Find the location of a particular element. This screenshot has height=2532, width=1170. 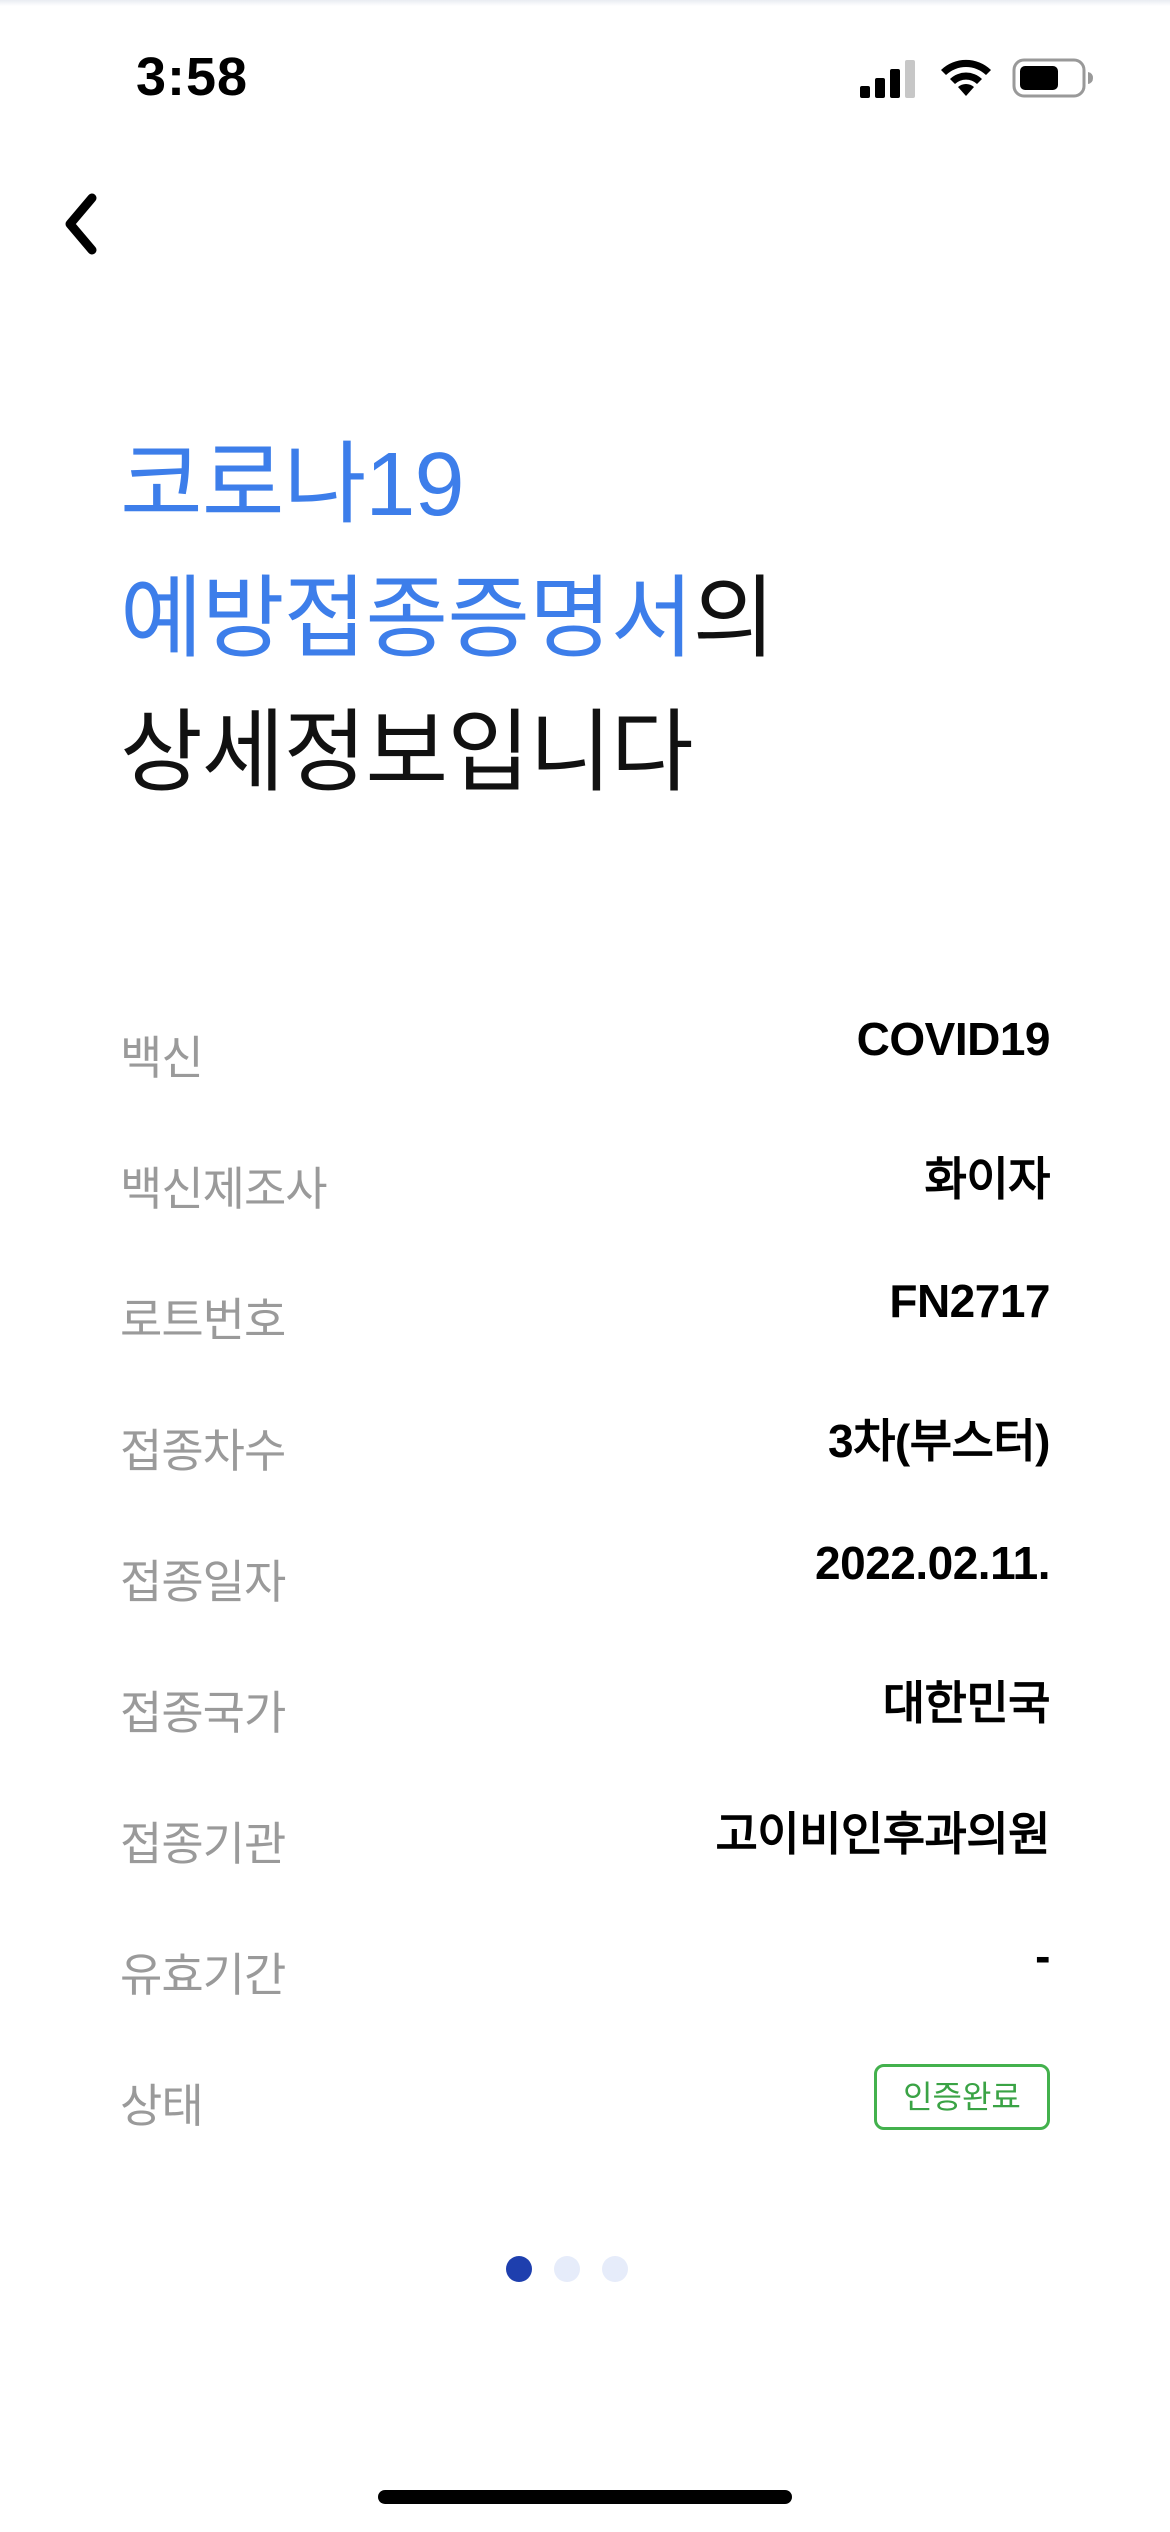

title-covid: 코로나19 is located at coordinates (292, 485).